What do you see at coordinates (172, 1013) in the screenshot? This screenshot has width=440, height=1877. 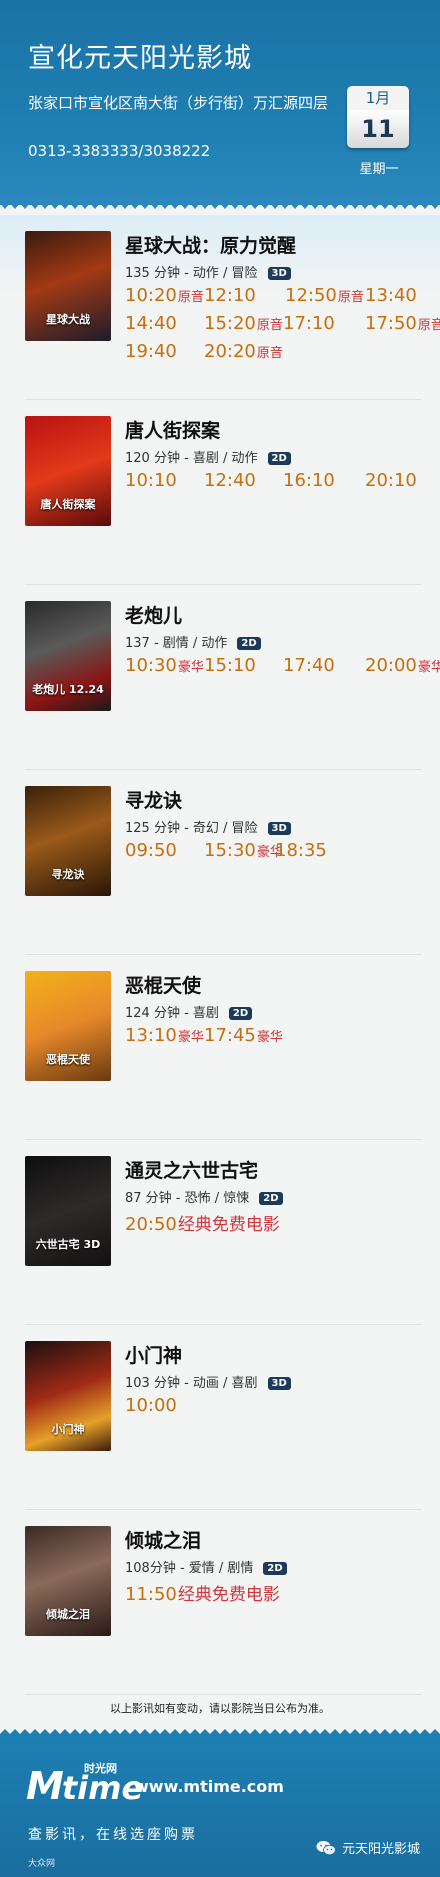 I see `movie-duration-genre: 124 分钟 - 喜剧` at bounding box center [172, 1013].